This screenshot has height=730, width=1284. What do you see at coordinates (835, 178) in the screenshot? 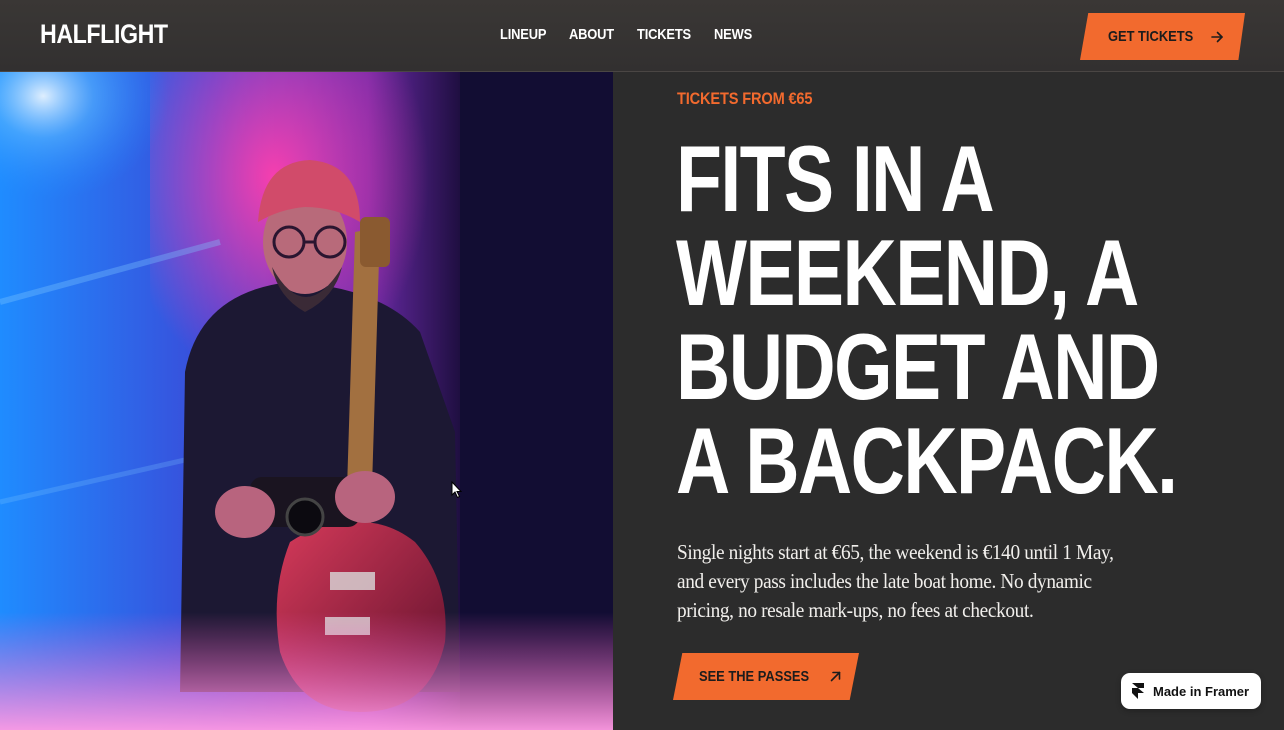
I see `headline-line: FITS IN A` at bounding box center [835, 178].